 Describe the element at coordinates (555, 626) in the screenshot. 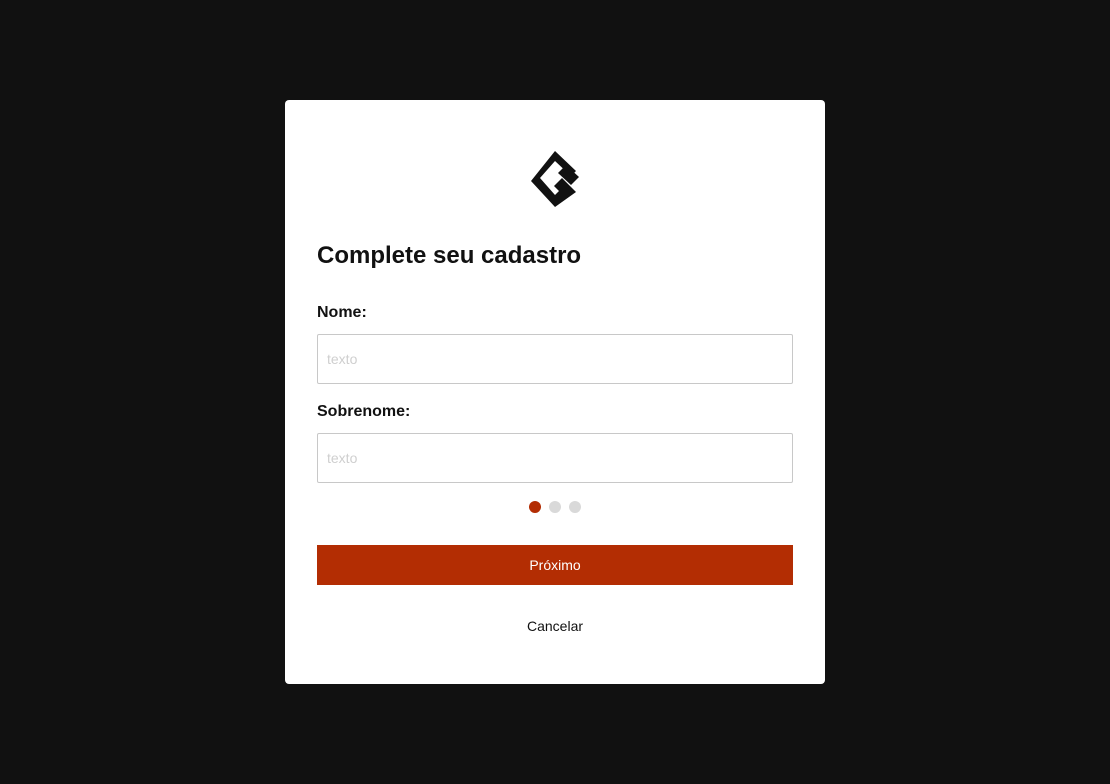

I see `cancel-button: Cancelar` at that location.